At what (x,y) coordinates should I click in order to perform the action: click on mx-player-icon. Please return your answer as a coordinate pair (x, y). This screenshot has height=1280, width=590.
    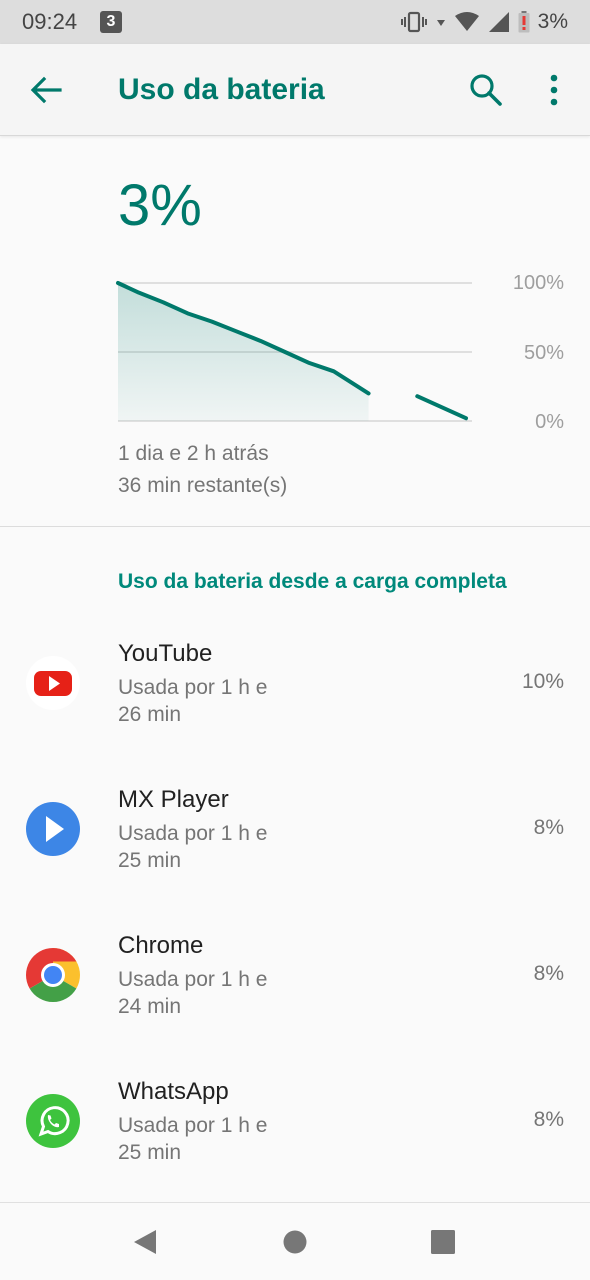
    Looking at the image, I should click on (53, 829).